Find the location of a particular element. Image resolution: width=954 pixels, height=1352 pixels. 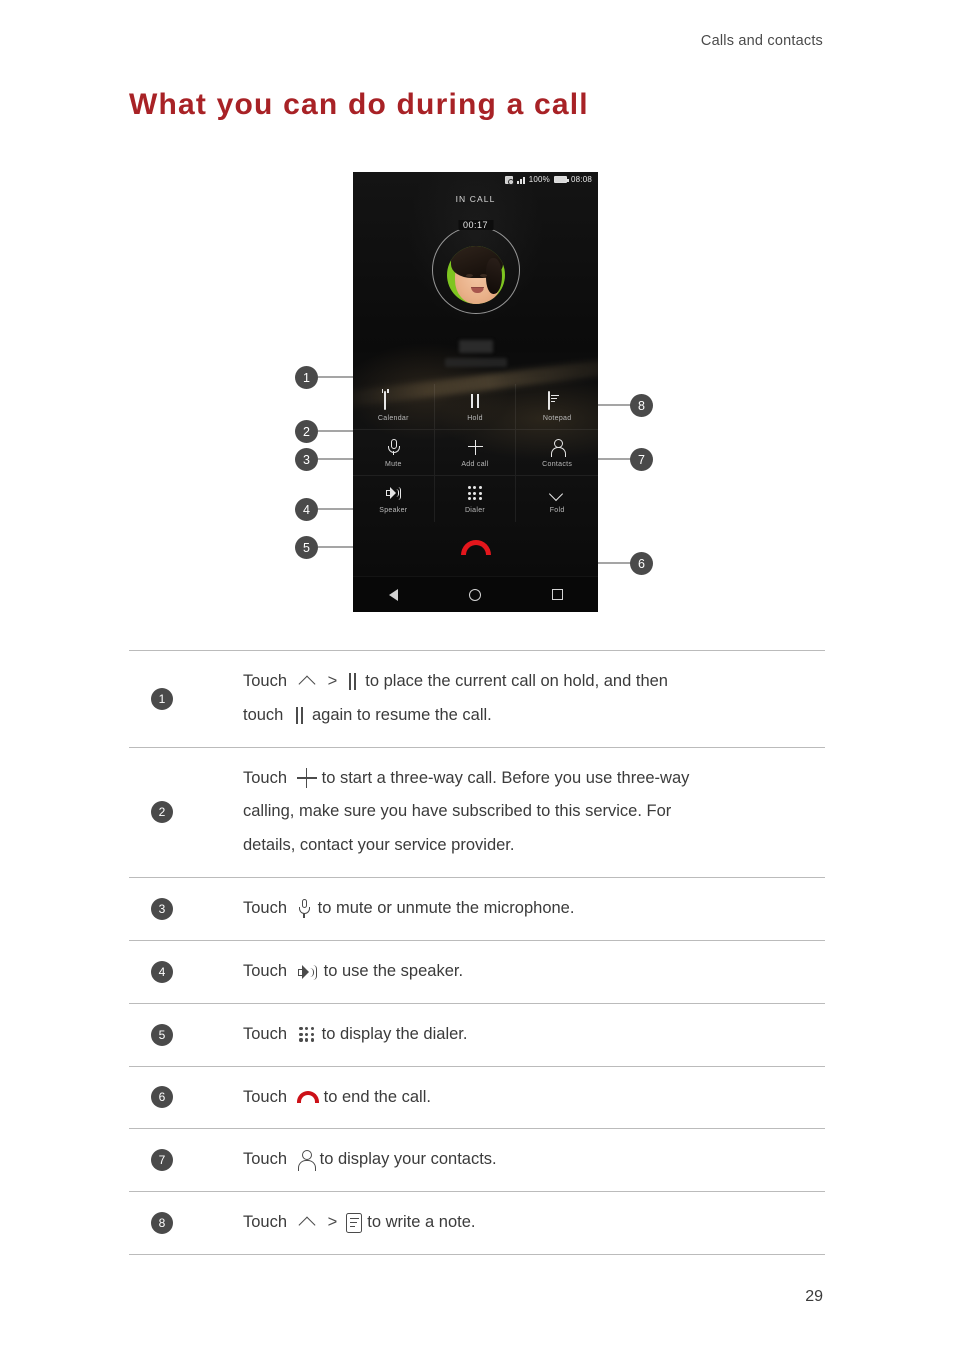

row-number-badge: 1 is located at coordinates (162, 698).